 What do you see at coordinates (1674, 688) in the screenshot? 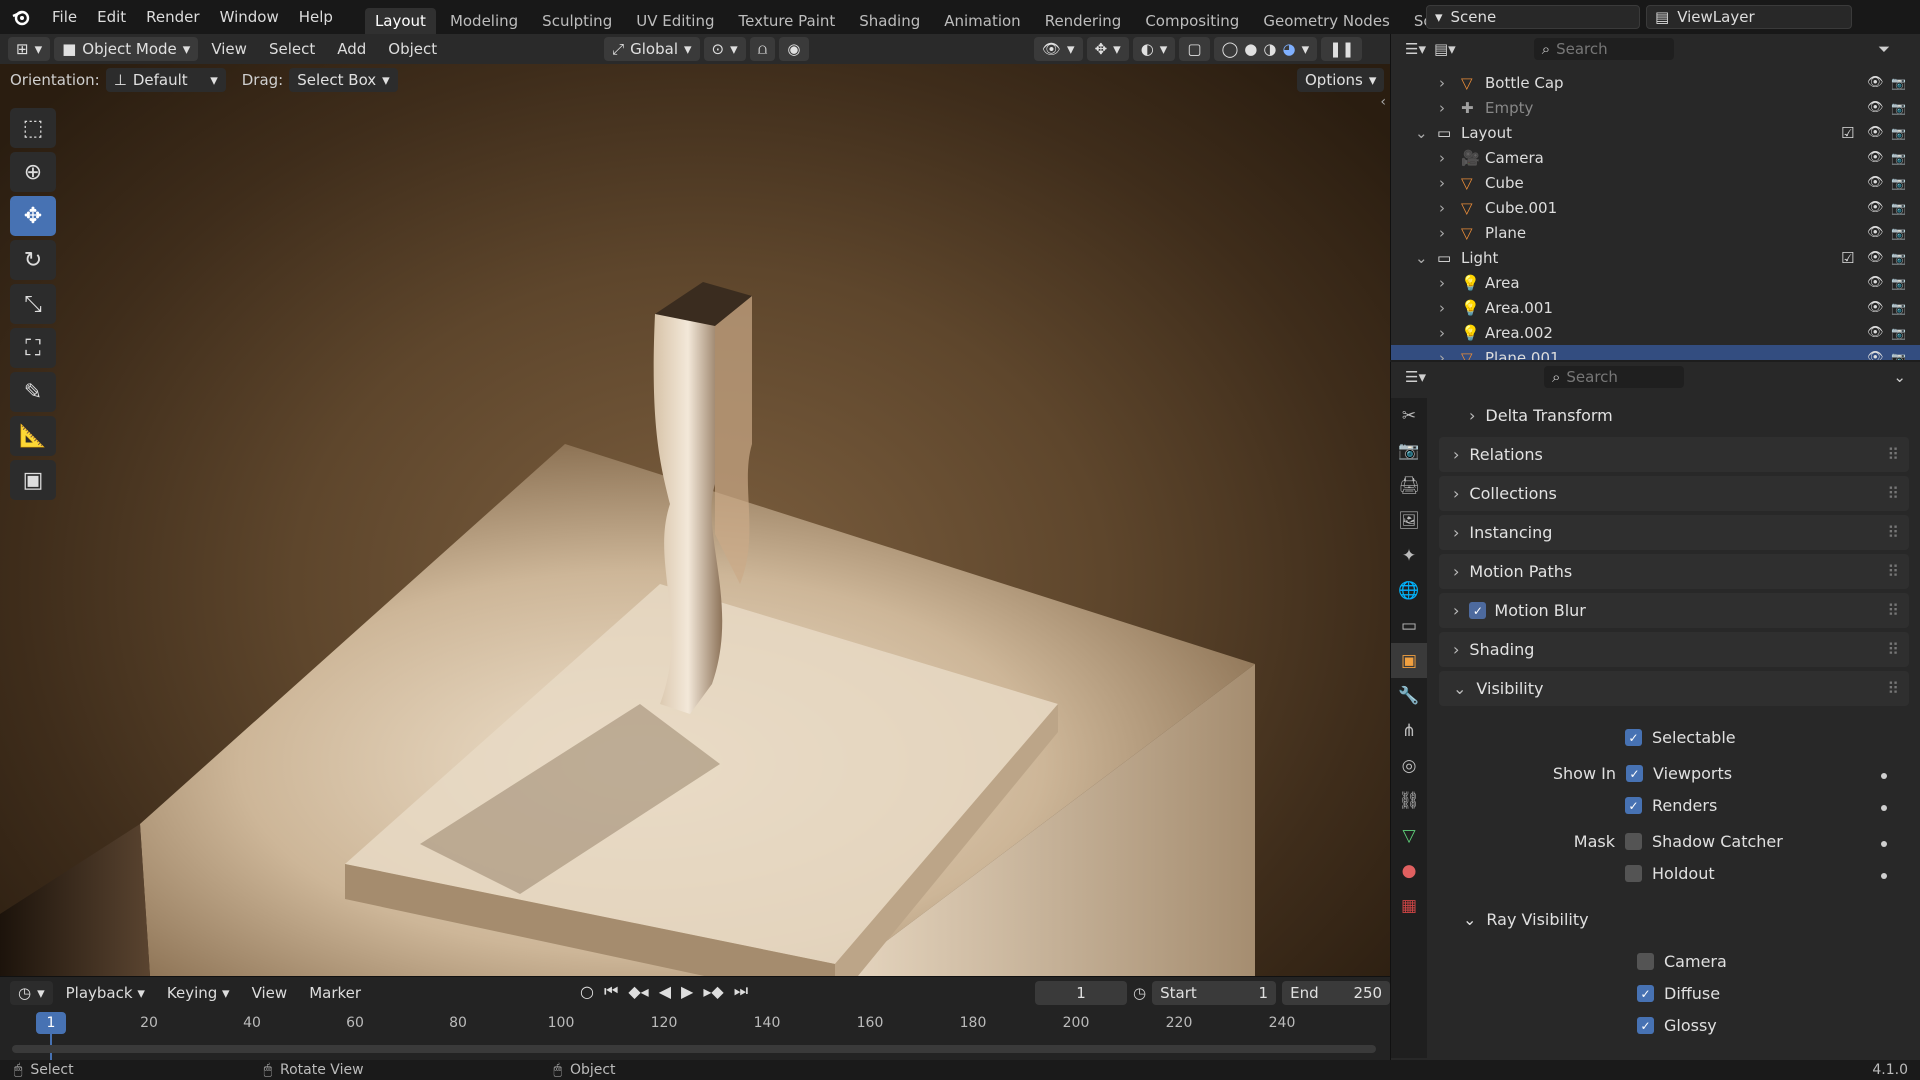
I see `panel-visibility: ⌄ Visibility ⠿` at bounding box center [1674, 688].